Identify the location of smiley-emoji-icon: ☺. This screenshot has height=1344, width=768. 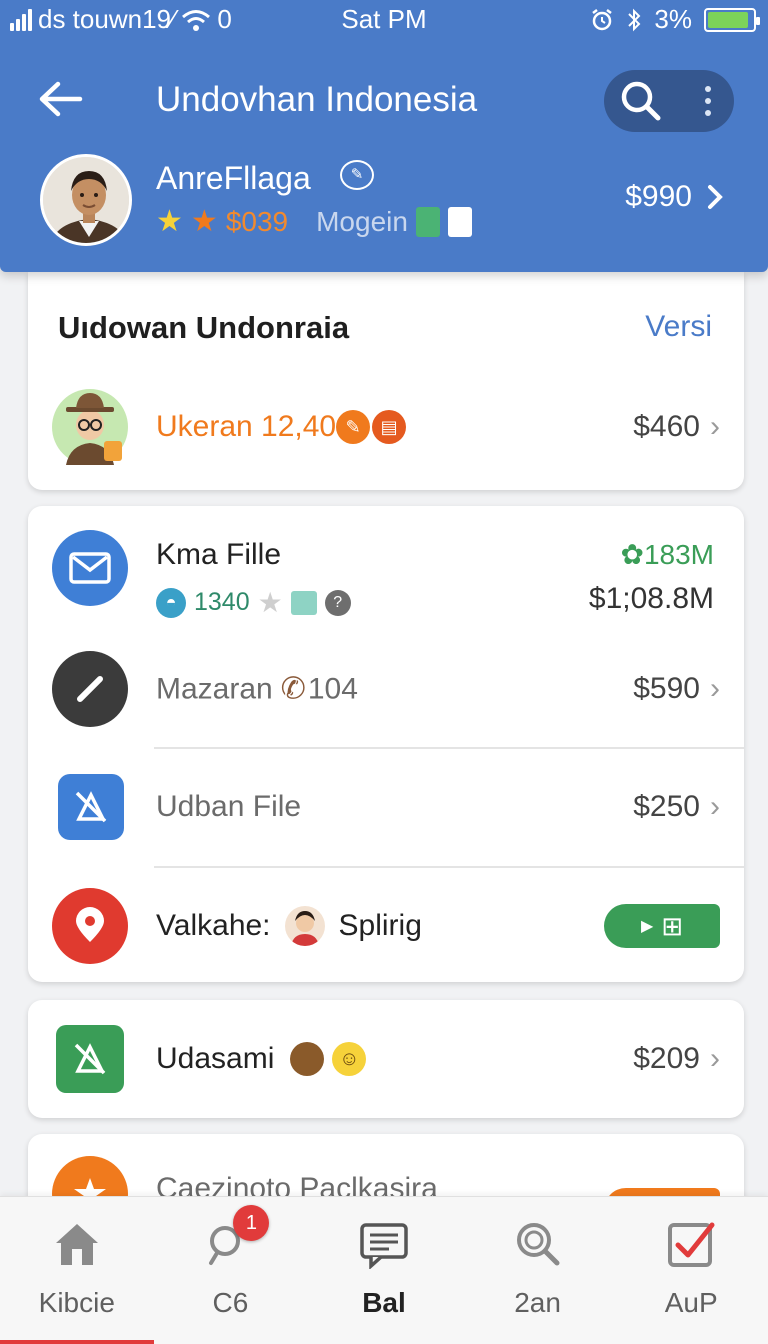
(349, 1059).